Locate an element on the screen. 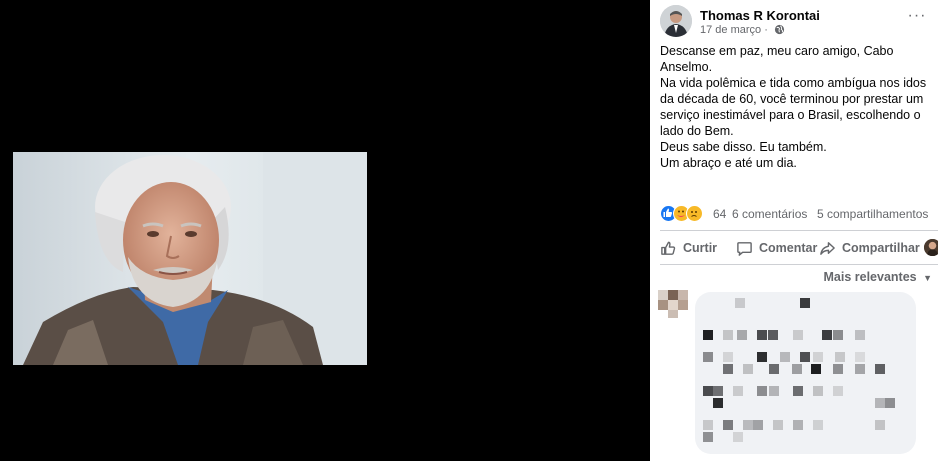  share-label: Compartilhar is located at coordinates (881, 248).